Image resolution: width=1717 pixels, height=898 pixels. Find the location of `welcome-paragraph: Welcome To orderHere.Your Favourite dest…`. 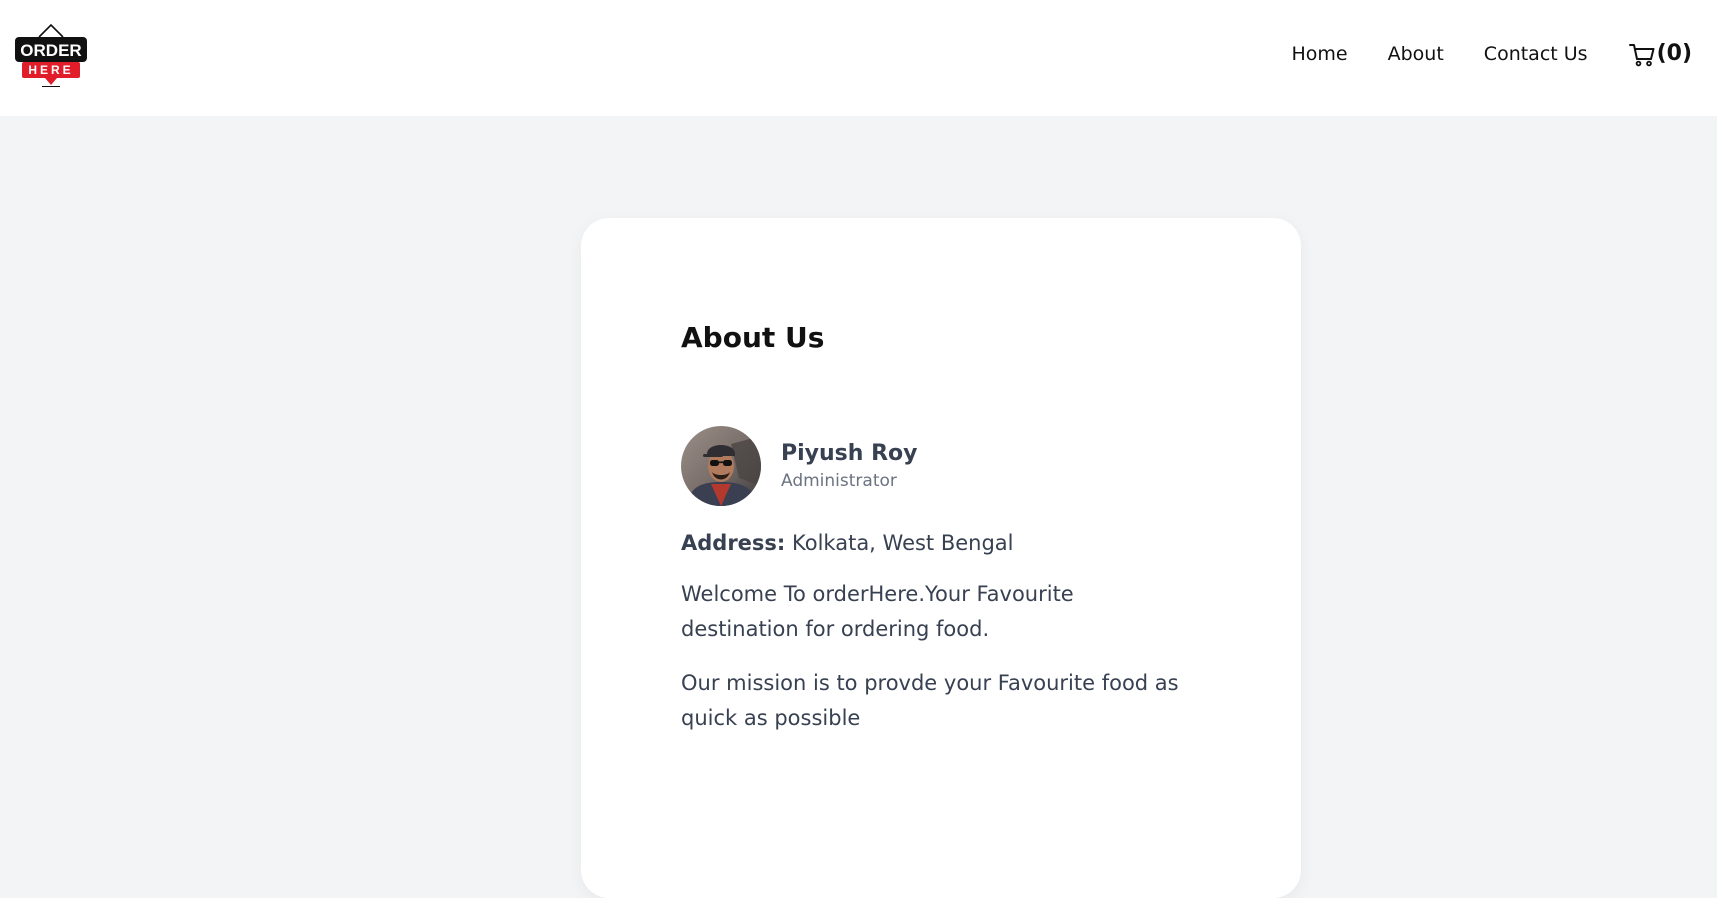

welcome-paragraph: Welcome To orderHere.Your Favourite dest… is located at coordinates (877, 611).